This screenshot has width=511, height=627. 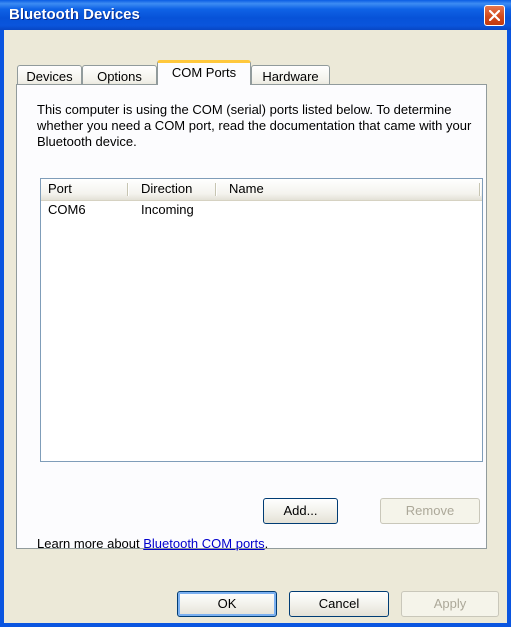 I want to click on learn-more-text: Learn more about Bluetooth COM ports., so click(x=152, y=543).